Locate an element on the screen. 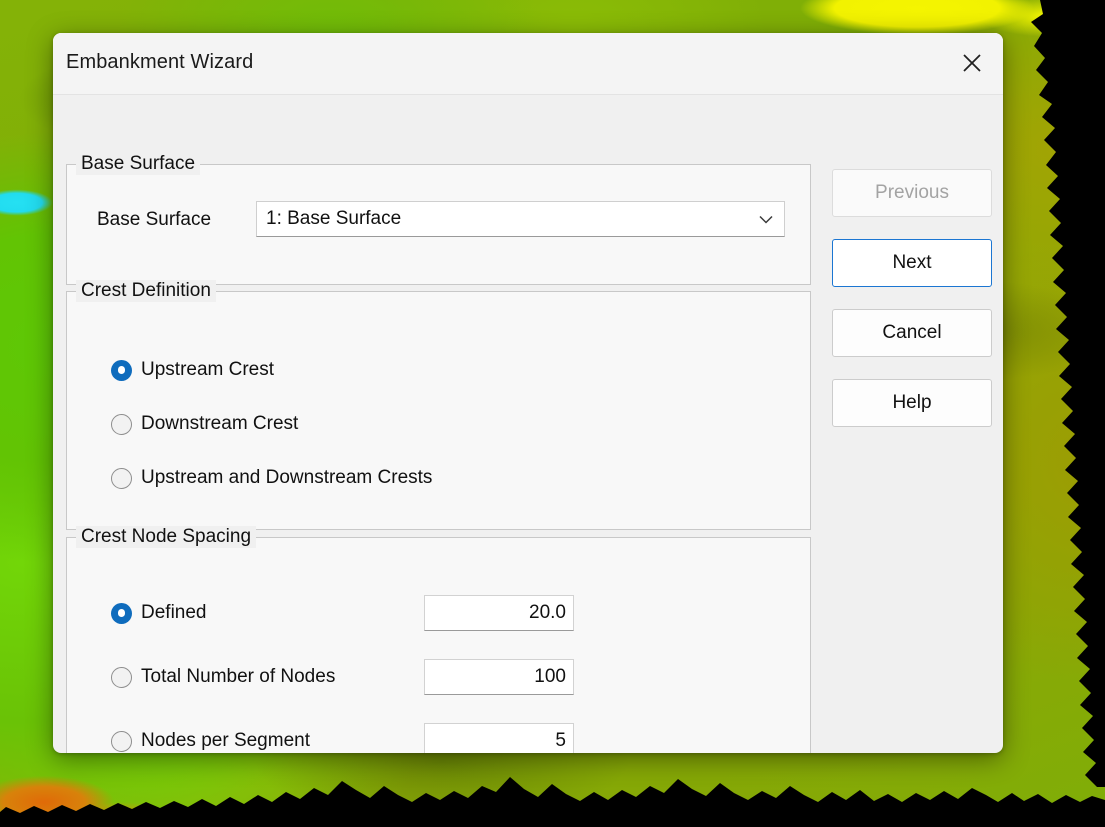 The height and width of the screenshot is (827, 1105). radio-downstream-crest: Downstream Crest is located at coordinates (204, 424).